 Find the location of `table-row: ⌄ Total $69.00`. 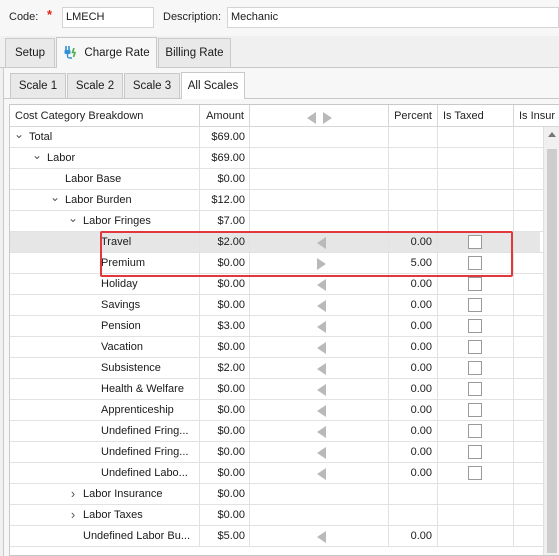

table-row: ⌄ Total $69.00 is located at coordinates (277, 137).